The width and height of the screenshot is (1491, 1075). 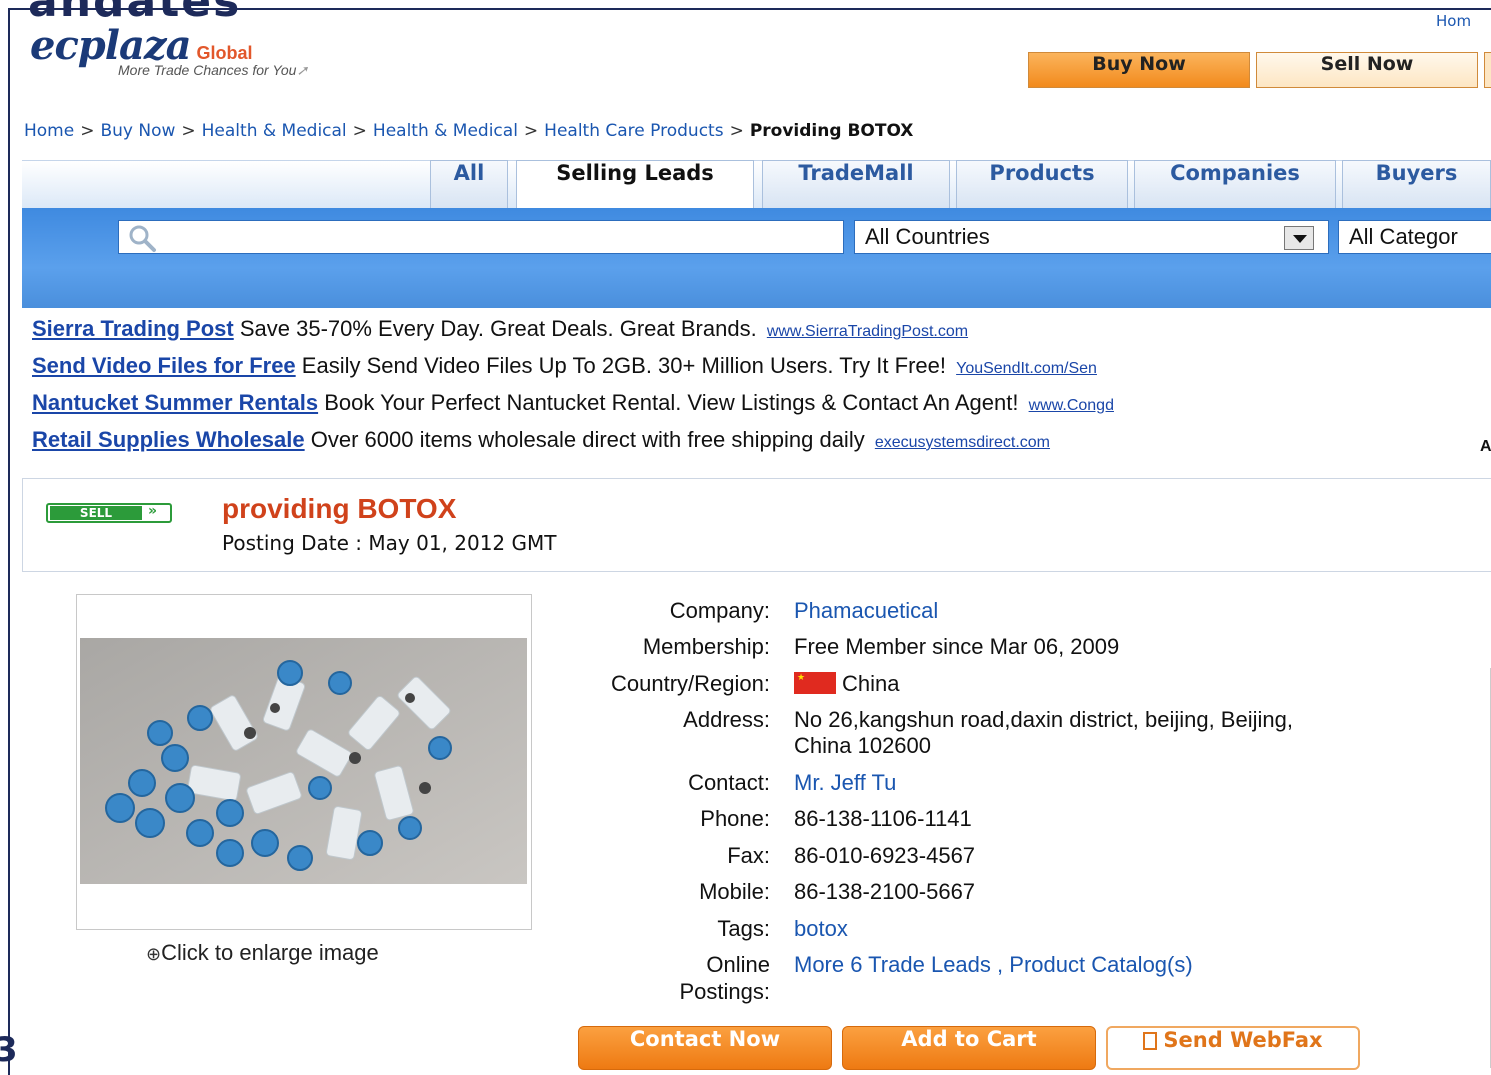 I want to click on ad-url-link: www.SierraTradingPost.com, so click(x=867, y=331).